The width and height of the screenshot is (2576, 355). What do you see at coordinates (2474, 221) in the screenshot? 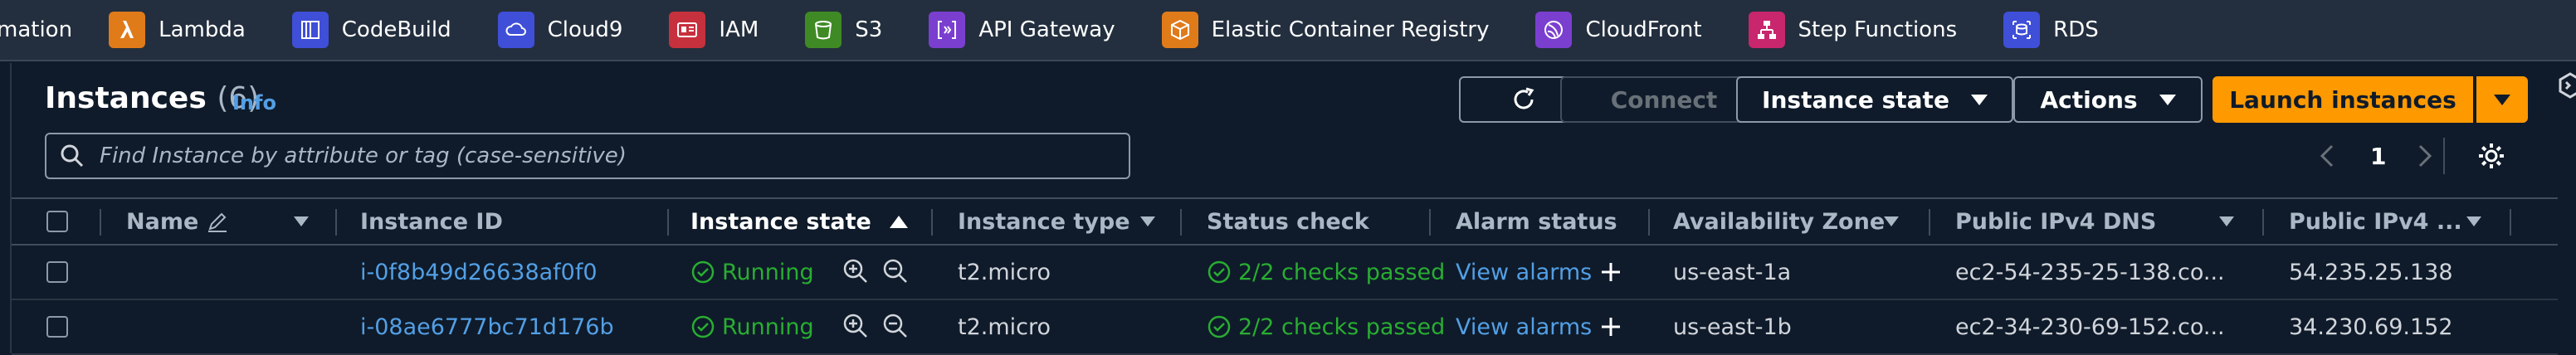
I see `sort-ip-icon` at bounding box center [2474, 221].